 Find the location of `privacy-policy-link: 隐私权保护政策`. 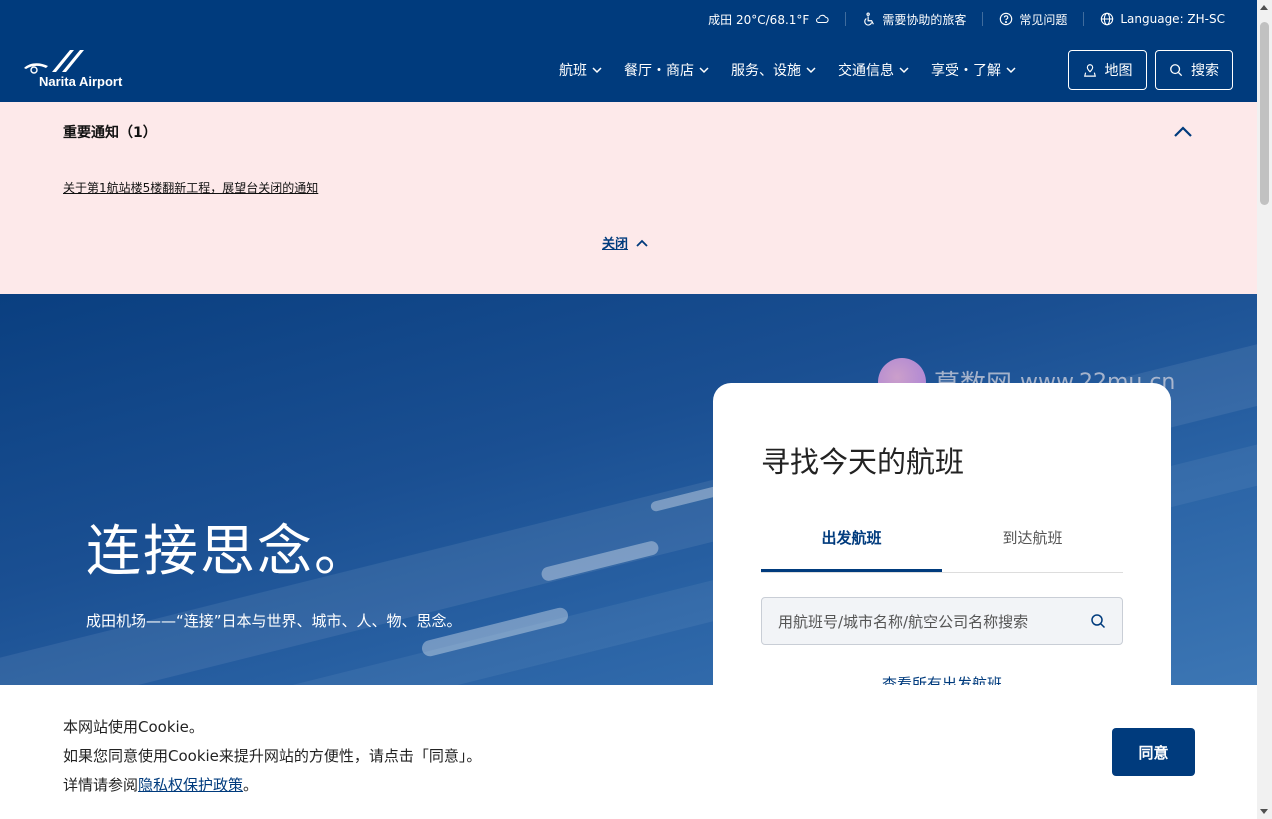

privacy-policy-link: 隐私权保护政策 is located at coordinates (190, 785).